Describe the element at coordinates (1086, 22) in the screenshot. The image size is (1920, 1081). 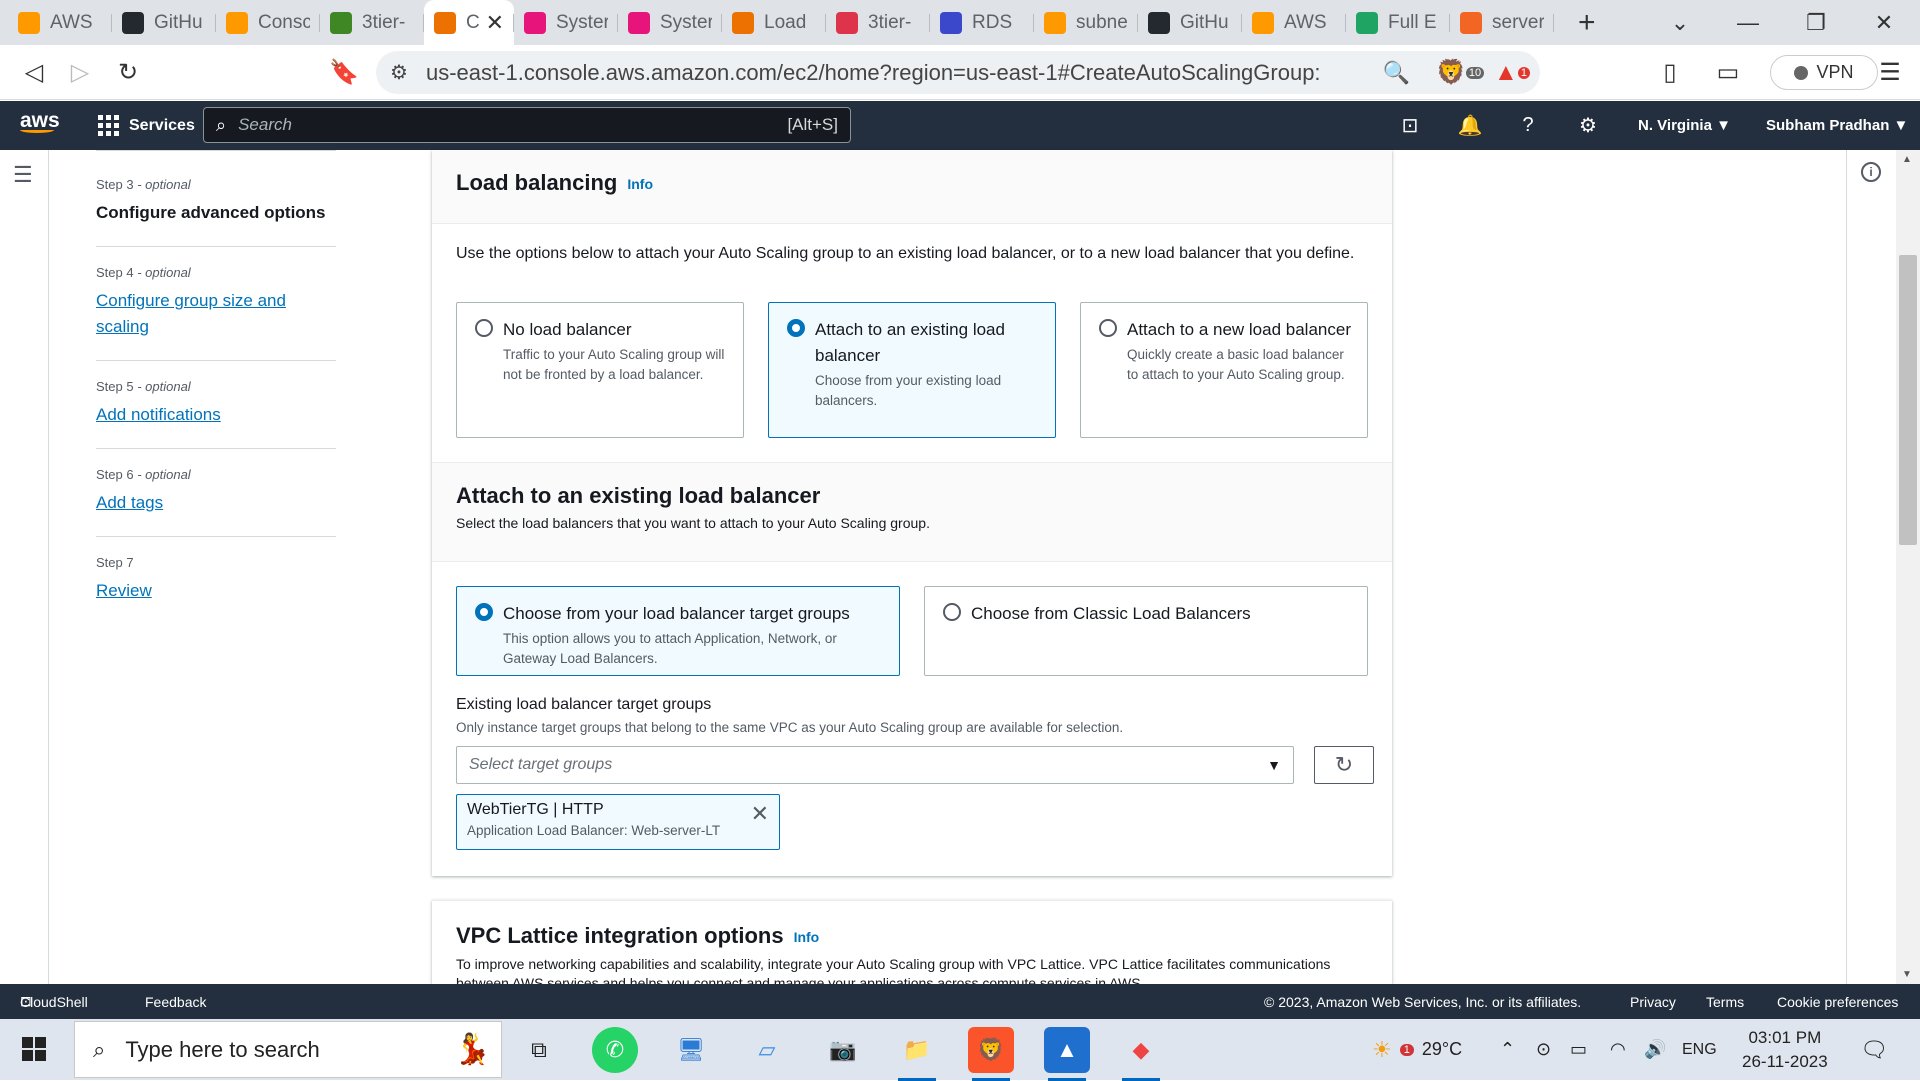
I see `browser-tab-10: subne` at that location.